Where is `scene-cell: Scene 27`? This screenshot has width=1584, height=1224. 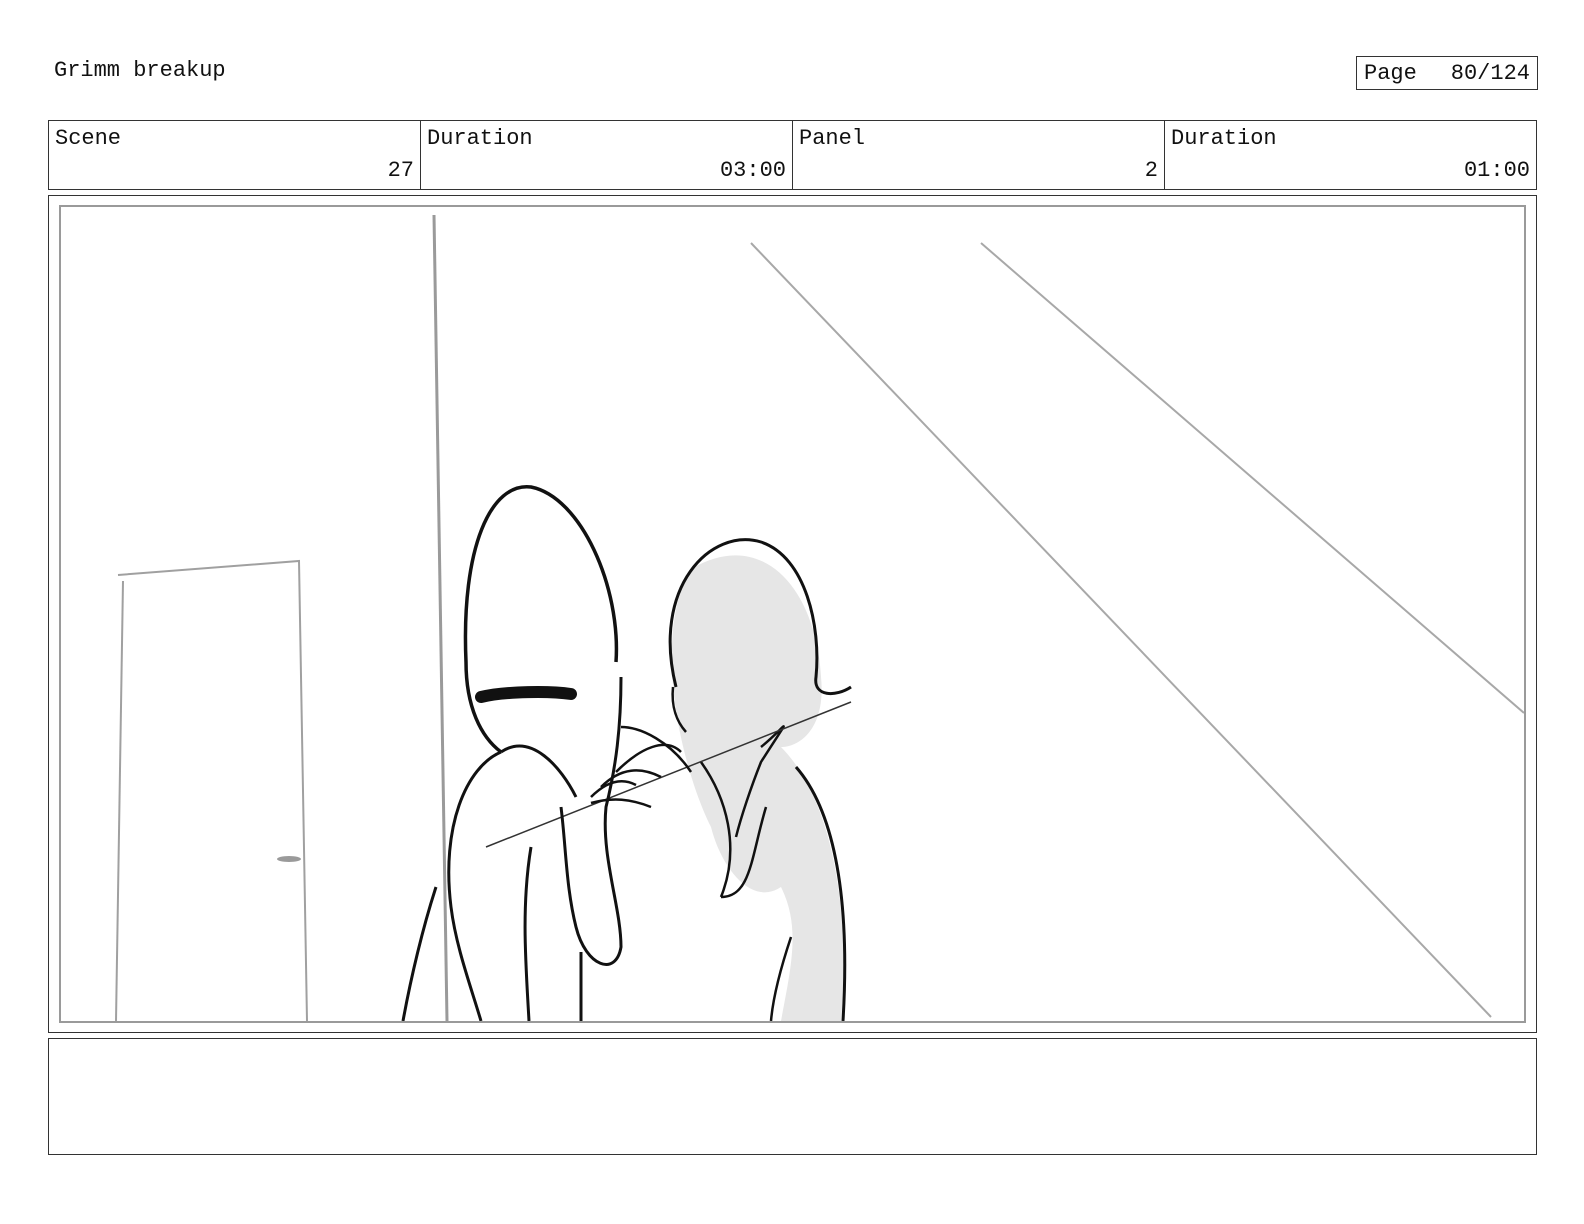 scene-cell: Scene 27 is located at coordinates (235, 155).